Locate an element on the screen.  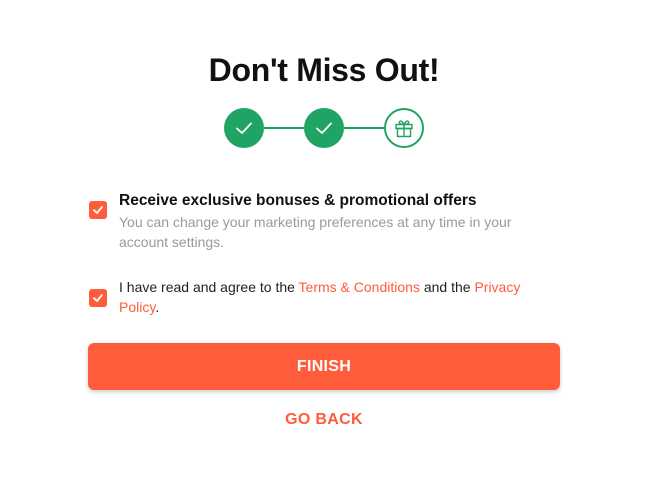
terms-text-after: . is located at coordinates (157, 307).